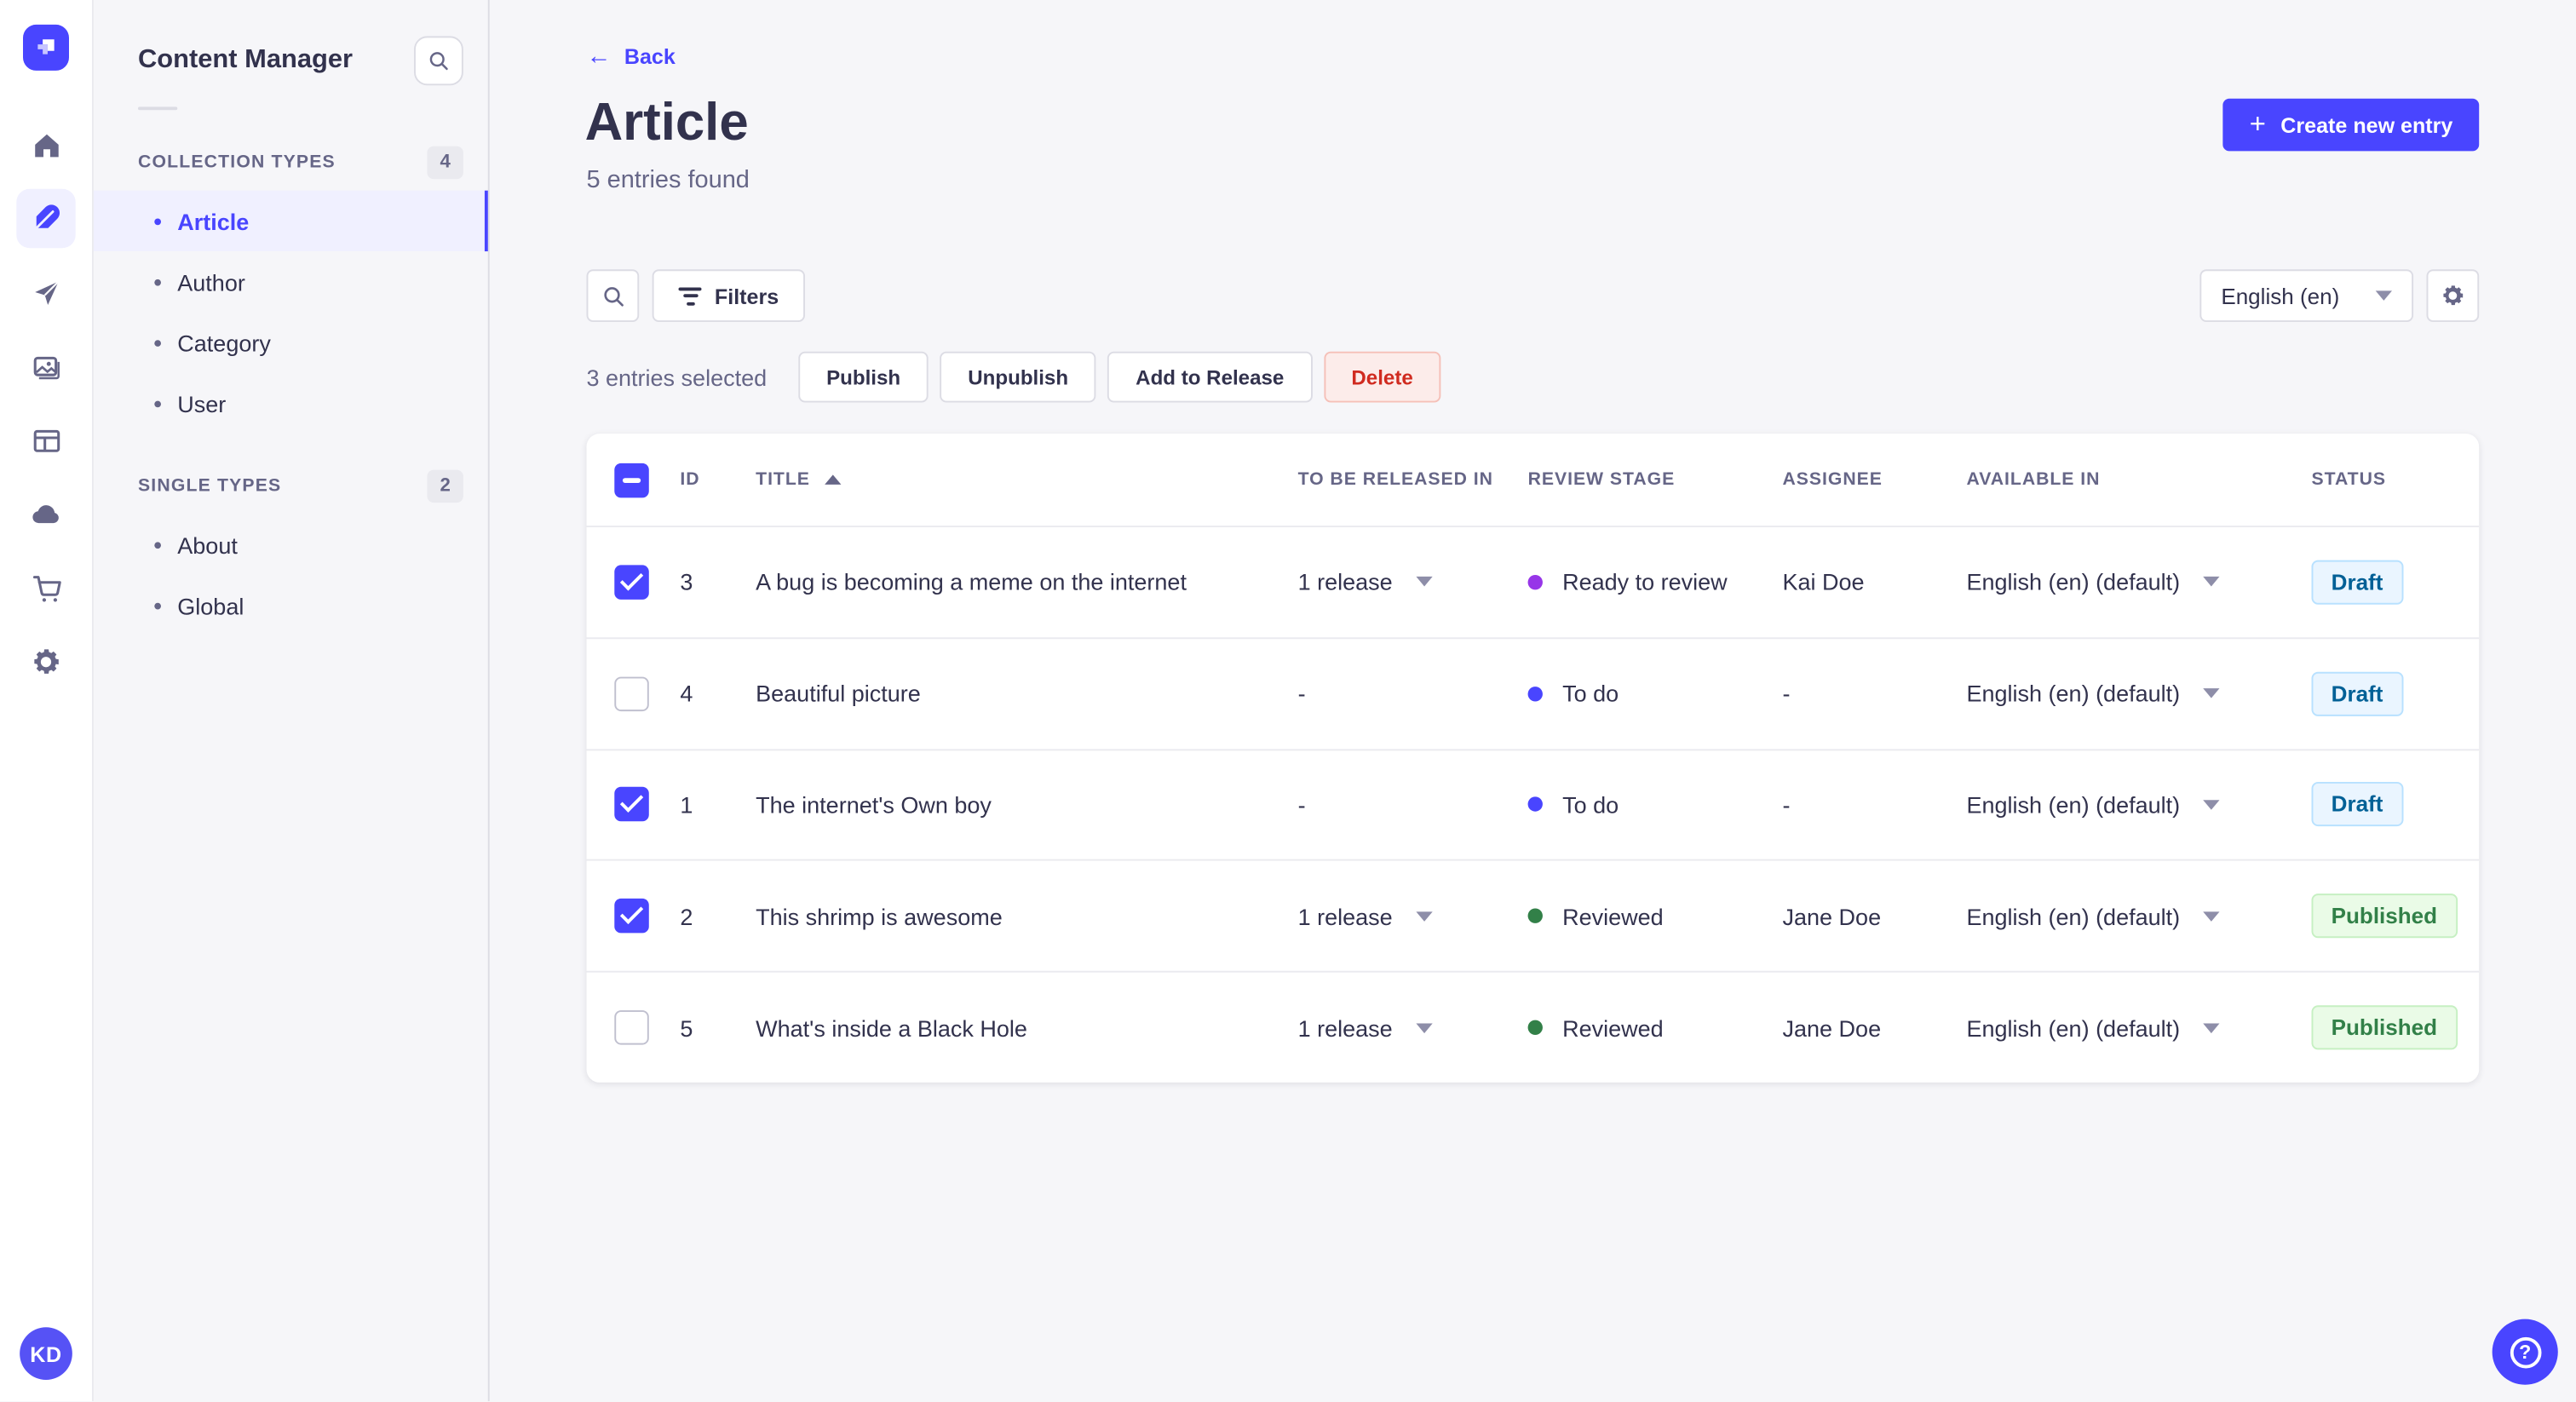 The width and height of the screenshot is (2576, 1402). What do you see at coordinates (2307, 295) in the screenshot?
I see `locale-select: English (en)` at bounding box center [2307, 295].